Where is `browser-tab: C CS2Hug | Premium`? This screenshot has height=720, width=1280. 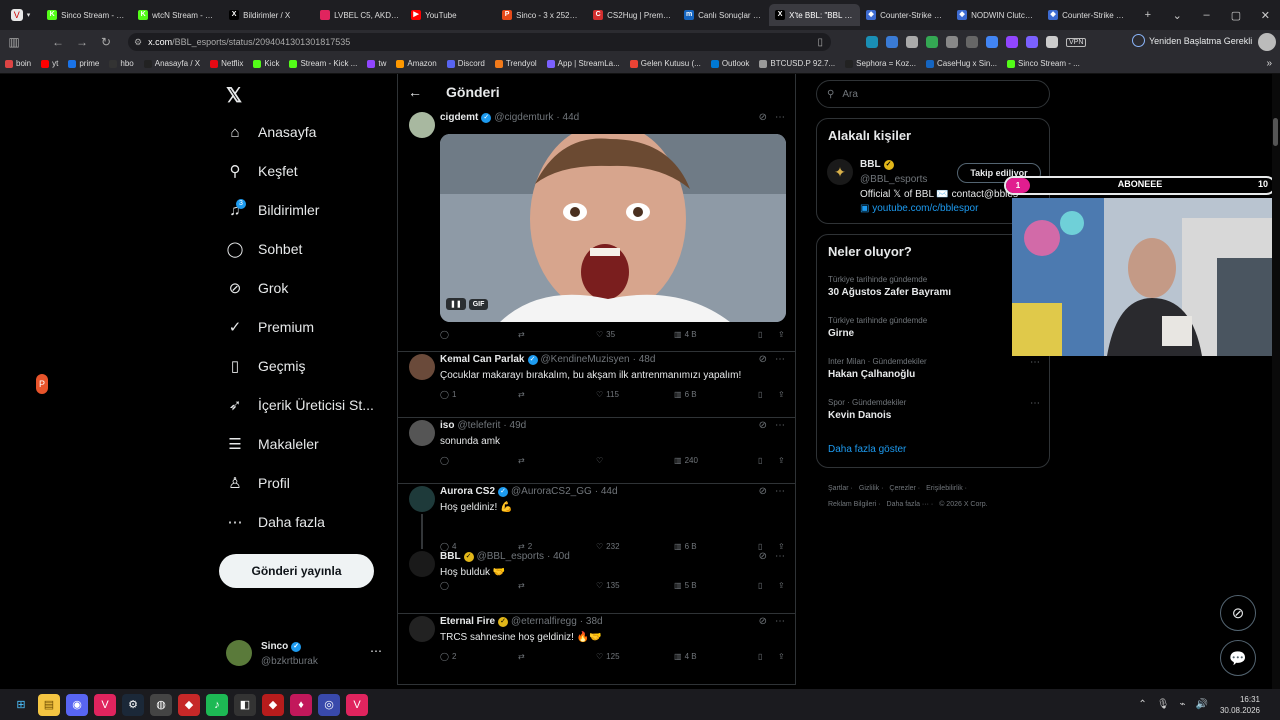 browser-tab: C CS2Hug | Premium is located at coordinates (632, 15).